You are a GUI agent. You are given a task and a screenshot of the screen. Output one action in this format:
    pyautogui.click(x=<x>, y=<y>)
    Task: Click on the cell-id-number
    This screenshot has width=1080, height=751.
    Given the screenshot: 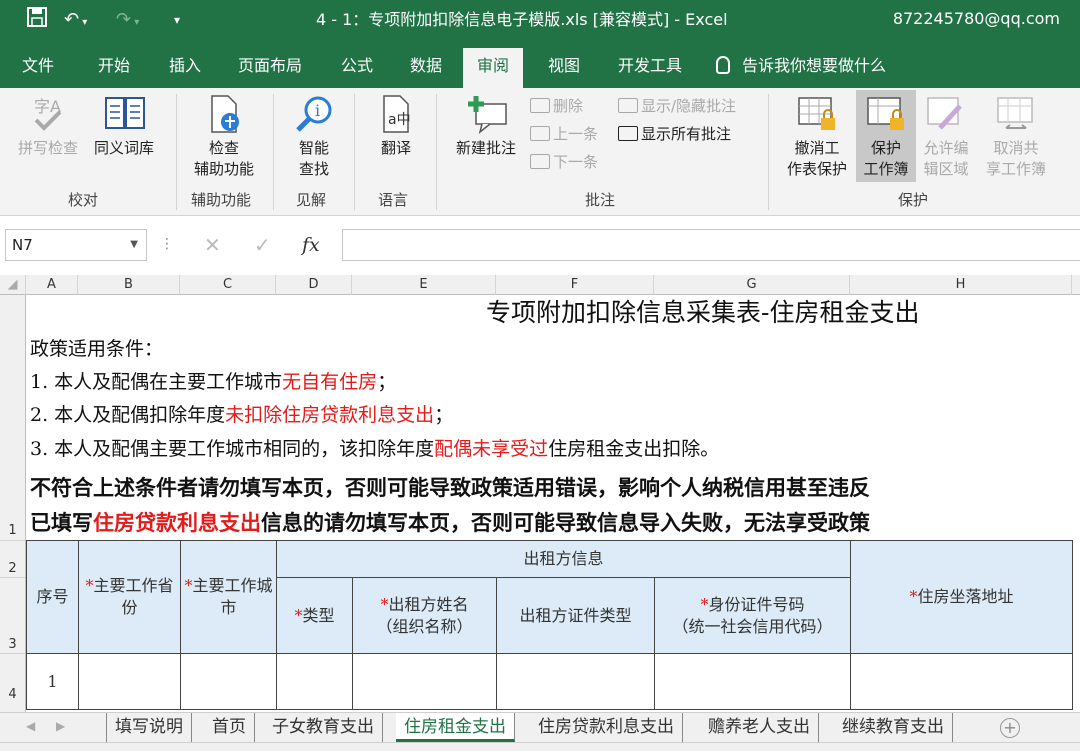 What is the action you would take?
    pyautogui.click(x=752, y=681)
    